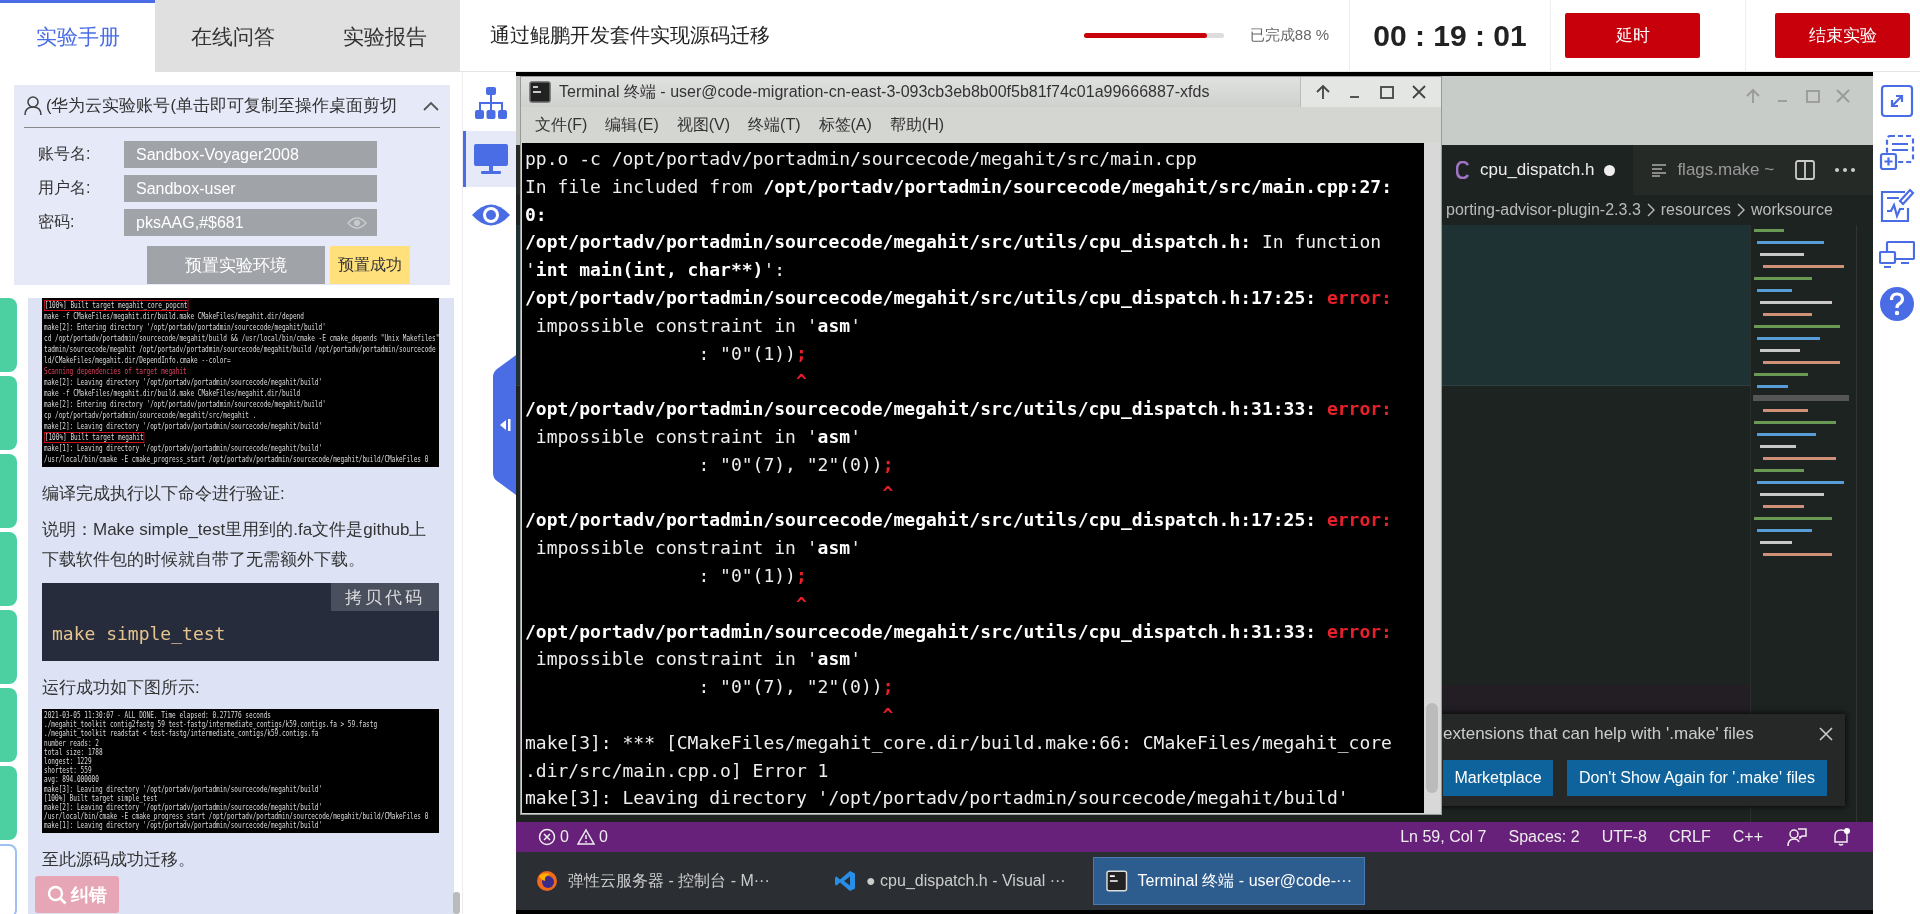 This screenshot has width=1920, height=914. Describe the element at coordinates (848, 125) in the screenshot. I see `menu-item: 标签(A)` at that location.